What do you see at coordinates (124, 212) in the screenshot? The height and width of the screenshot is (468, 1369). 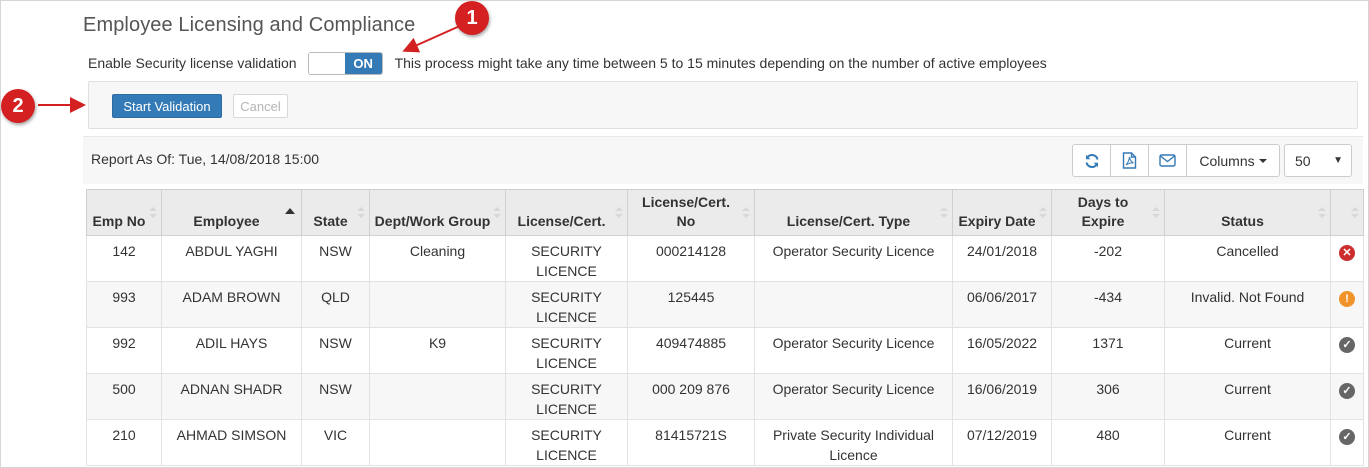 I see `col-header-emp-no: Emp No` at bounding box center [124, 212].